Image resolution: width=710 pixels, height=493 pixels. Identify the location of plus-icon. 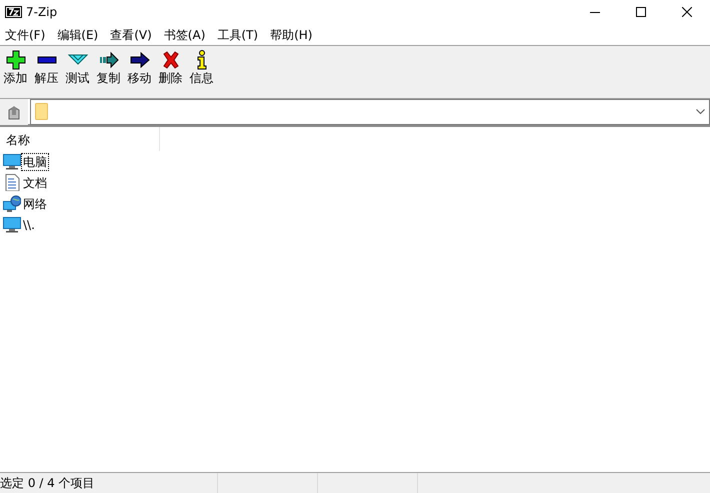
(16, 60).